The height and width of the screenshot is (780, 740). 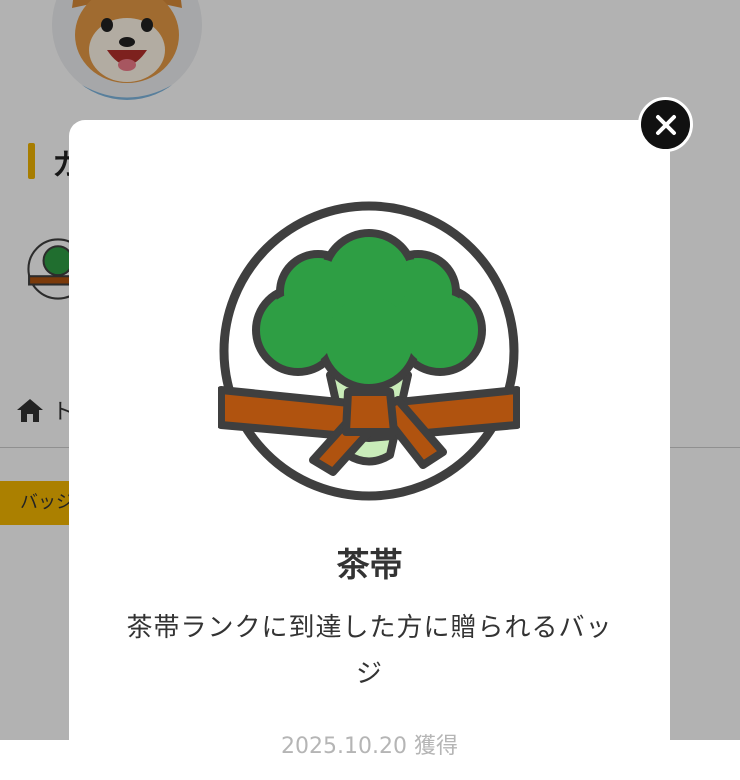 I want to click on close-button, so click(x=665, y=124).